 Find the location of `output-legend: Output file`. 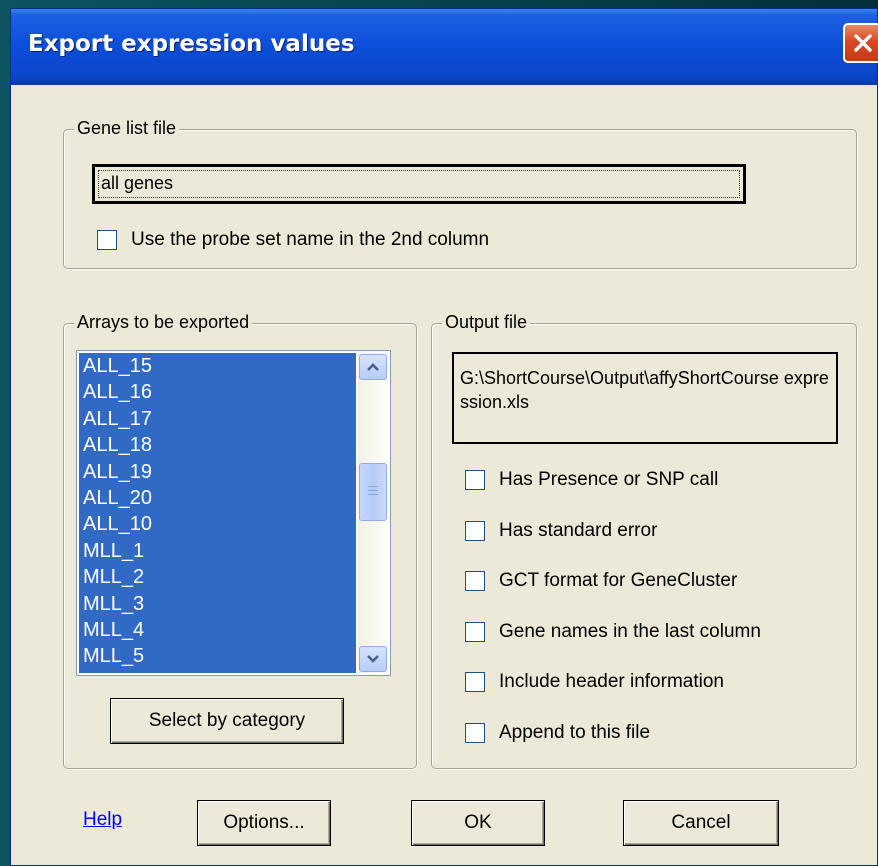

output-legend: Output file is located at coordinates (486, 322).